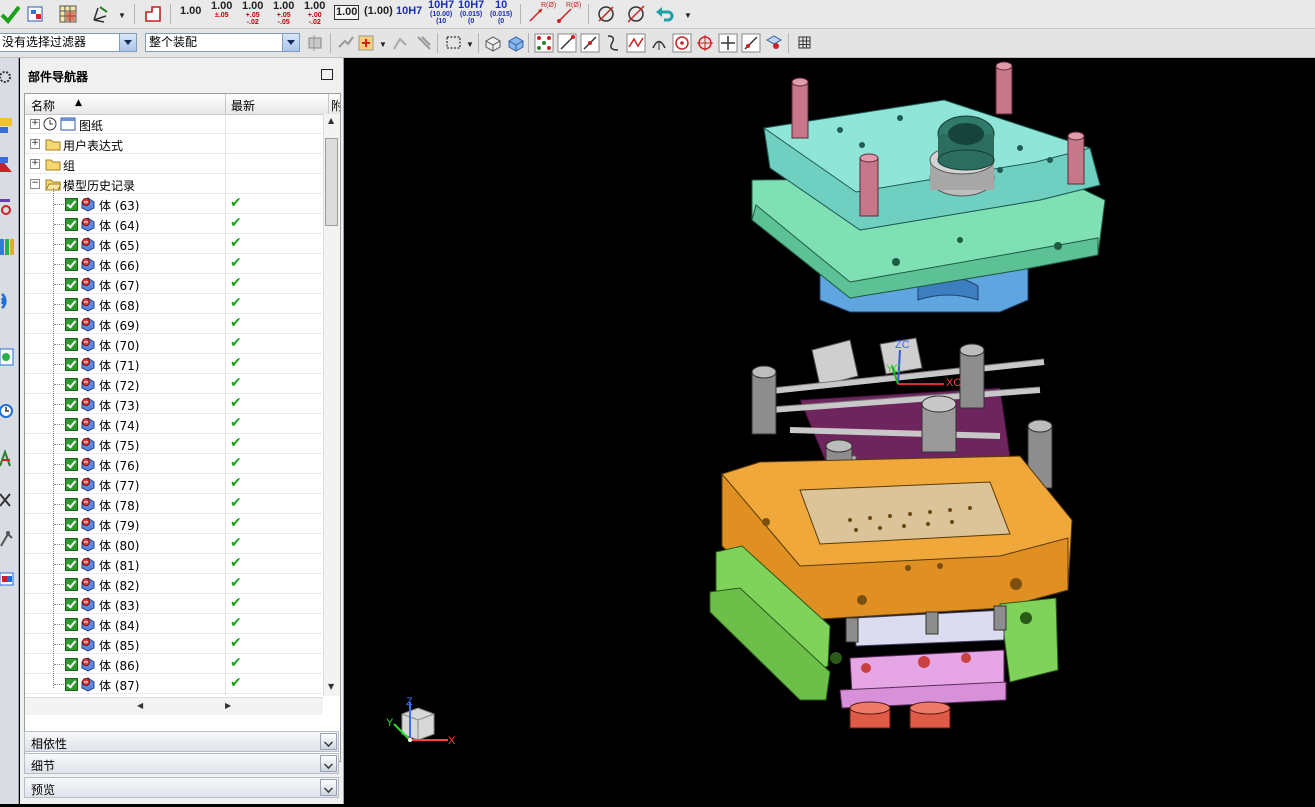  What do you see at coordinates (331, 686) in the screenshot?
I see `scroll-down-icon: ▼` at bounding box center [331, 686].